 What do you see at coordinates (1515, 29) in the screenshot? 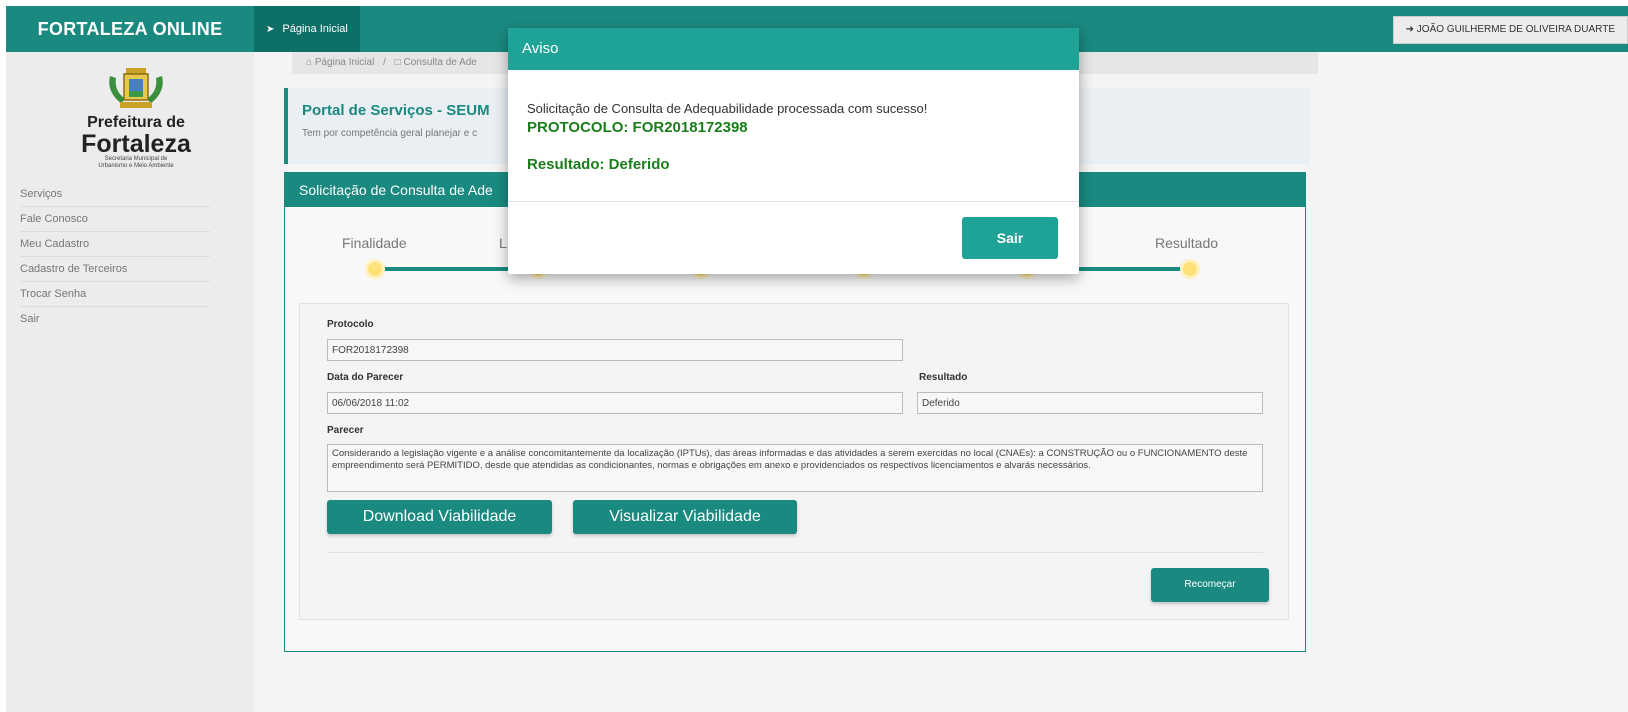
I see `user-name: JOÃO GUILHERME DE OLIVEIRA DUARTE` at bounding box center [1515, 29].